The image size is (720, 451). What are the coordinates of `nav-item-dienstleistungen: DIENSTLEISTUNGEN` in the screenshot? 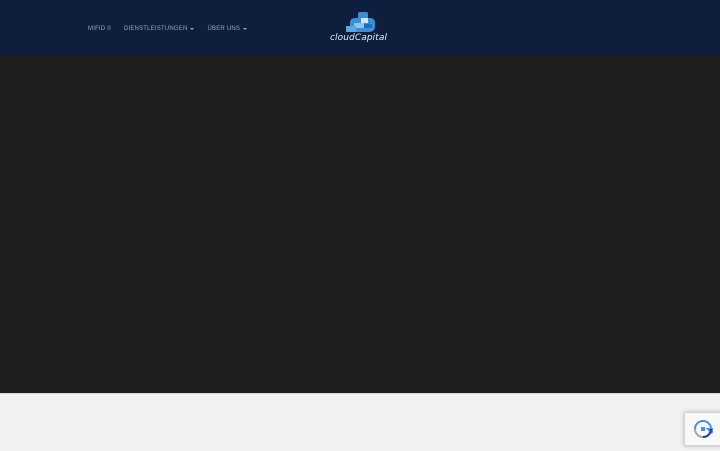 It's located at (159, 29).